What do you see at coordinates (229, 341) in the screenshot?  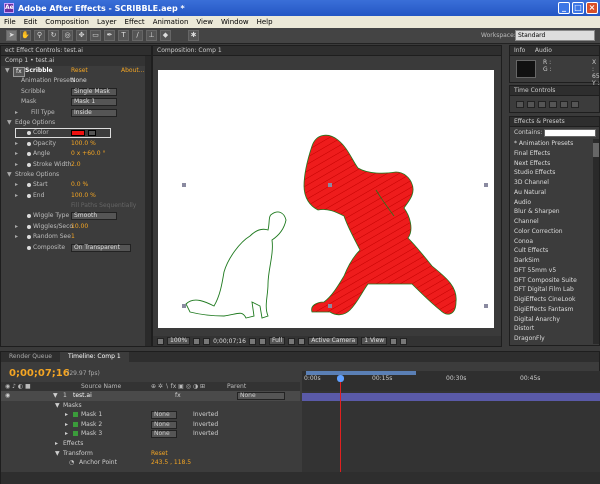 I see `comp-timecode: 0;00;07;16` at bounding box center [229, 341].